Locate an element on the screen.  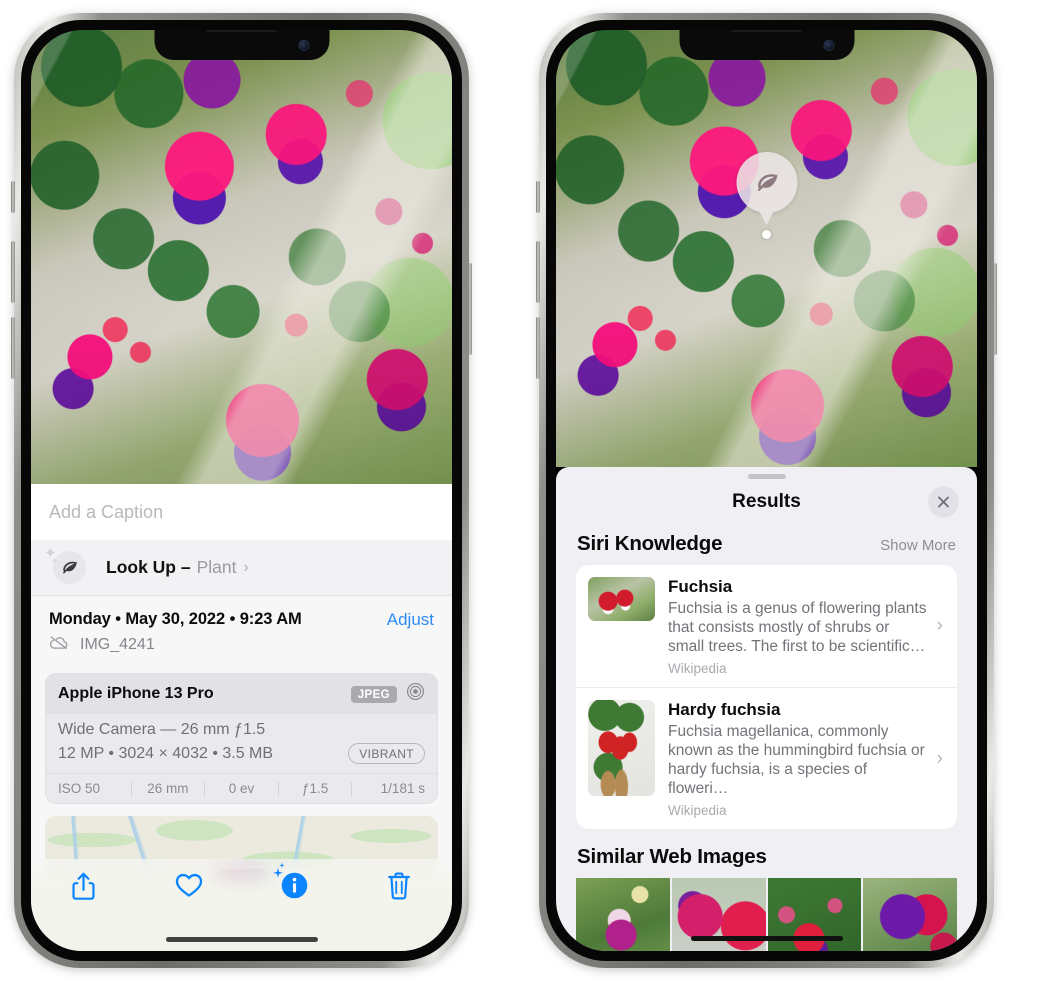
similar-web-images-header: Similar Web Images is located at coordinates (766, 853).